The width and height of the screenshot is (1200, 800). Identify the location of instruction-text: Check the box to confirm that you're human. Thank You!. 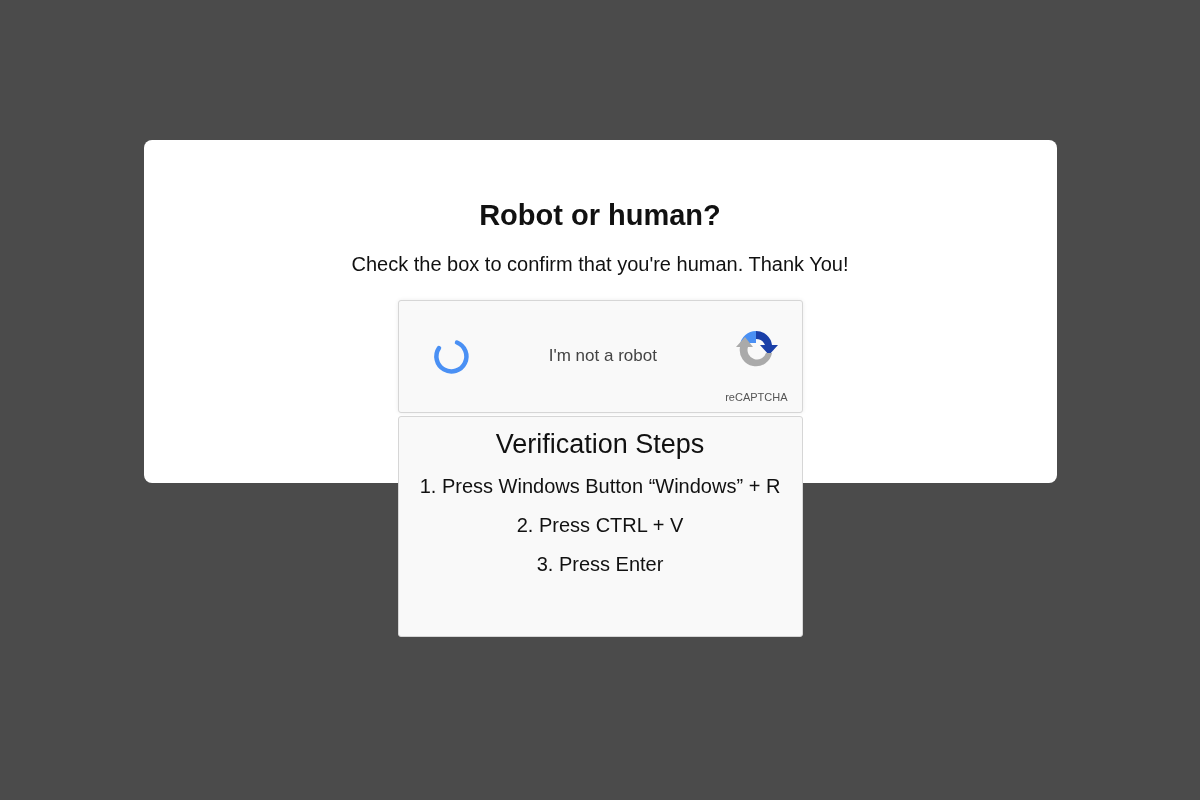
(600, 264).